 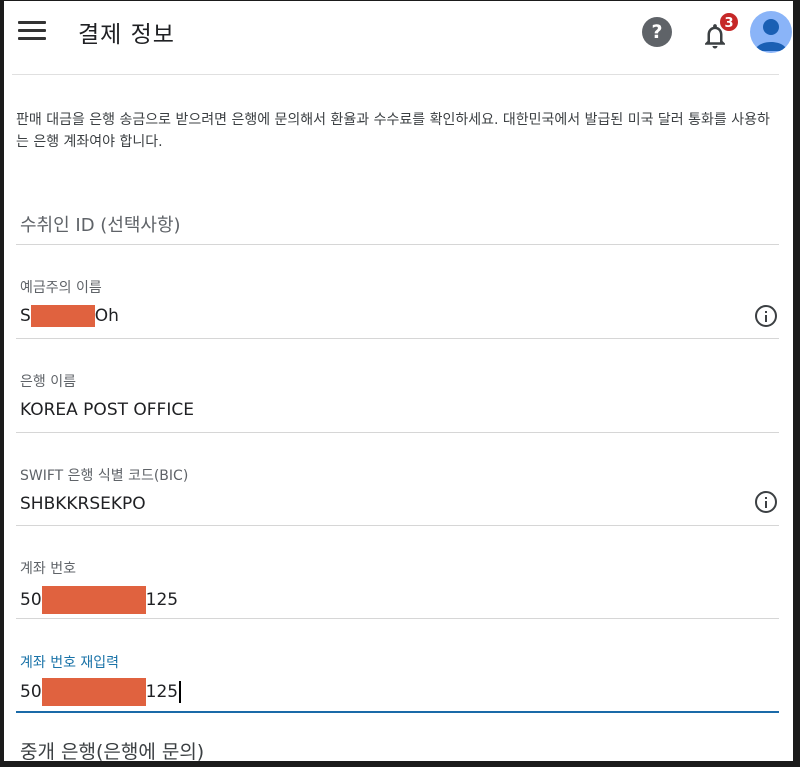 I want to click on intermediary-bank-heading: 중개 은행(은행에 문의), so click(x=112, y=752).